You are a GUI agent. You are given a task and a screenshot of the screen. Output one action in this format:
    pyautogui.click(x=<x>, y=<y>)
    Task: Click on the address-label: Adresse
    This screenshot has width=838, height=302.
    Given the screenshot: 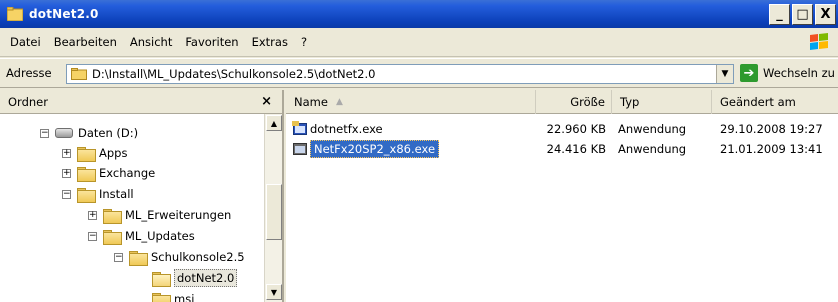 What is the action you would take?
    pyautogui.click(x=29, y=73)
    